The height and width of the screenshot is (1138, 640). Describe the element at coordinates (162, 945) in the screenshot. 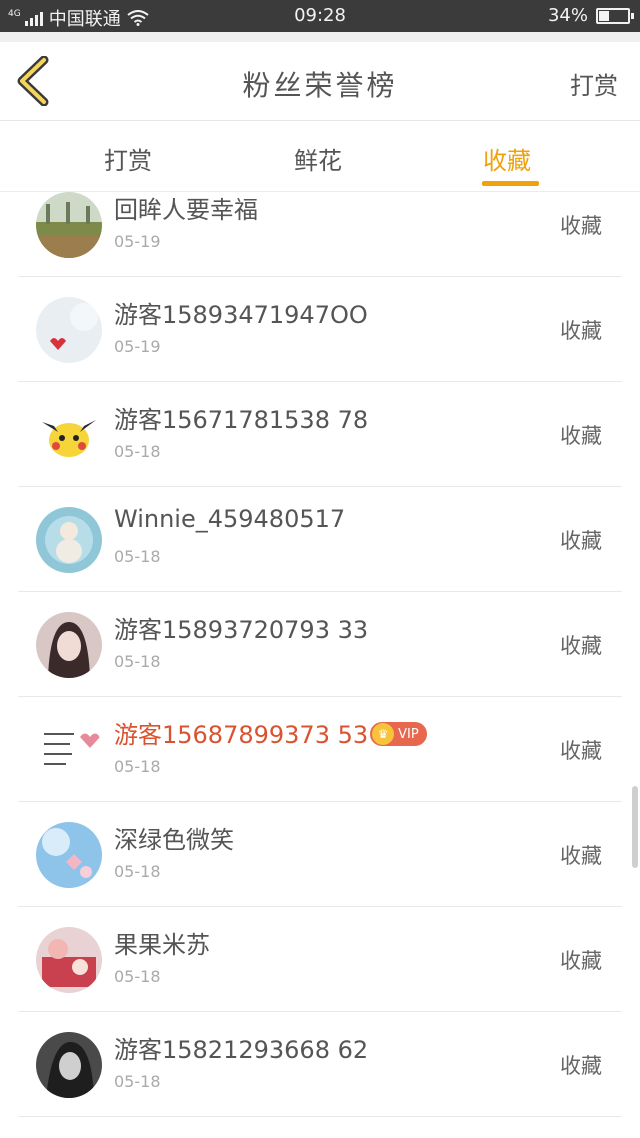

I see `user-name: 果果米苏` at that location.